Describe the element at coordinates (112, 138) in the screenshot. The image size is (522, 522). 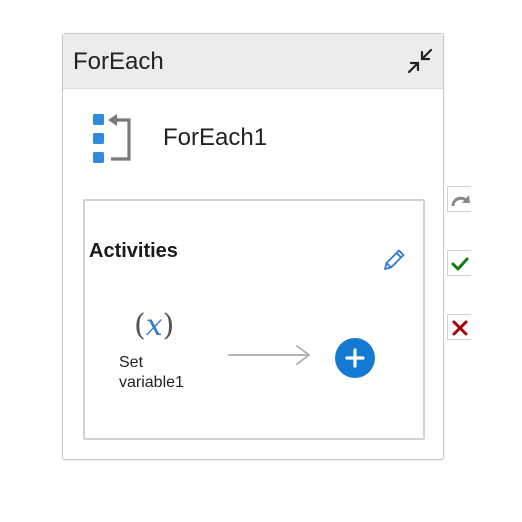
I see `foreach-loop-icon` at that location.